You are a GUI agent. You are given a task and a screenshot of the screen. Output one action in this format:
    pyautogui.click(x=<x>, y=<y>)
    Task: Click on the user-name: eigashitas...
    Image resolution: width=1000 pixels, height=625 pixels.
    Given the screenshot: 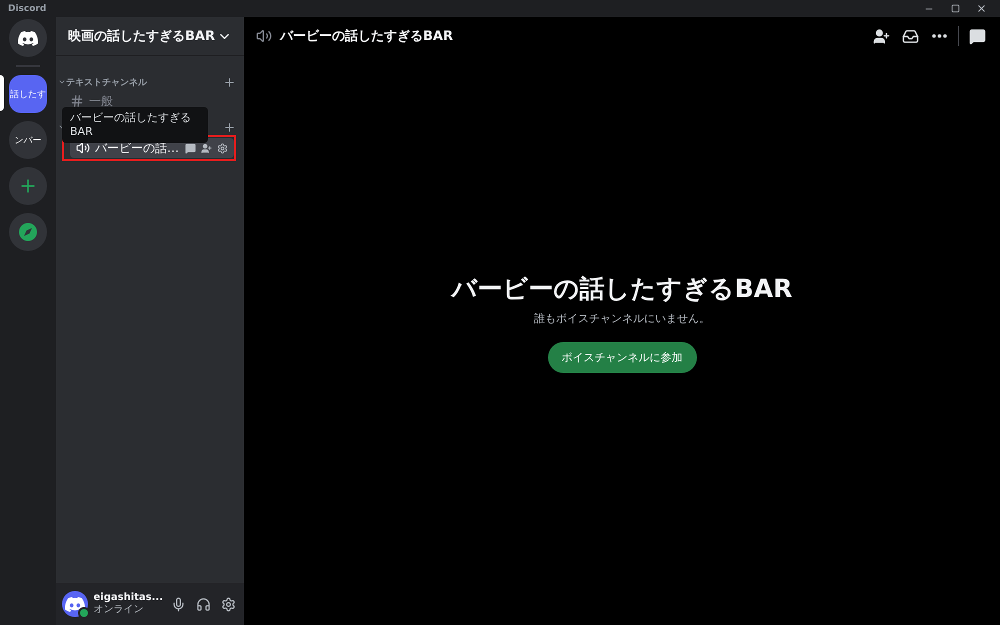 What is the action you would take?
    pyautogui.click(x=128, y=598)
    